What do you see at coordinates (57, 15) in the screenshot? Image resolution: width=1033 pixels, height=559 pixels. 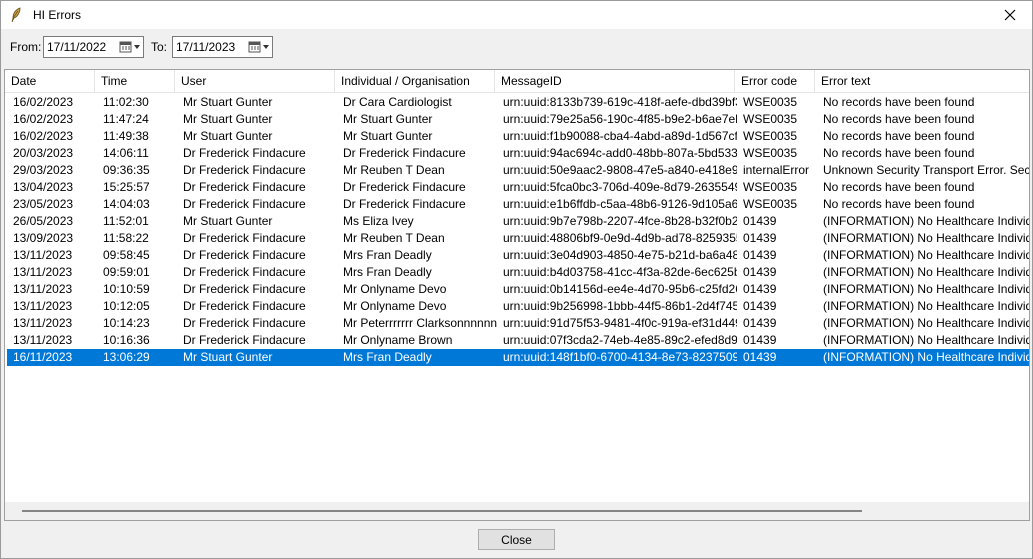 I see `window-title: HI Errors` at bounding box center [57, 15].